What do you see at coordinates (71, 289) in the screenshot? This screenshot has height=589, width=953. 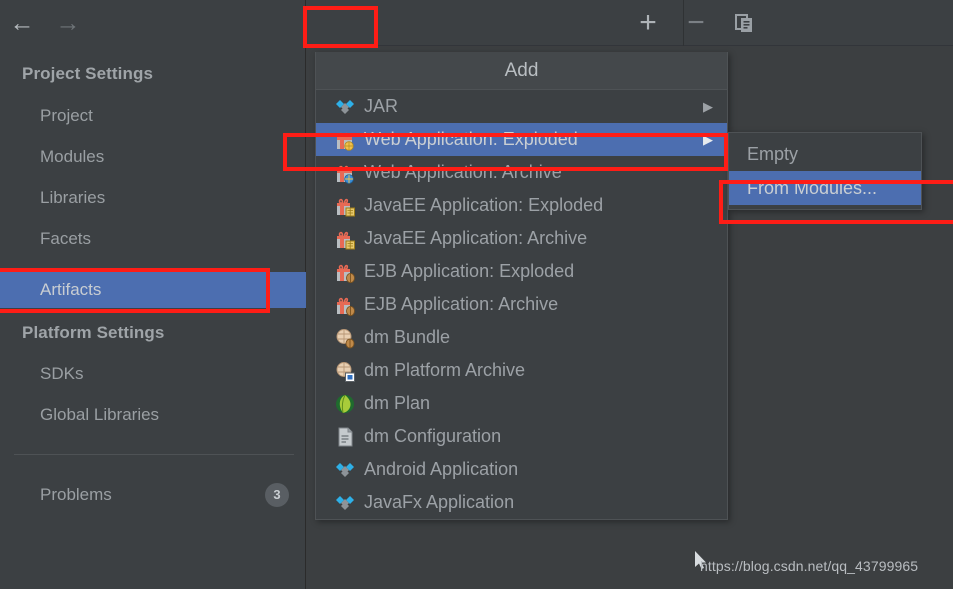 I see `sidebar-item-label: Artifacts` at bounding box center [71, 289].